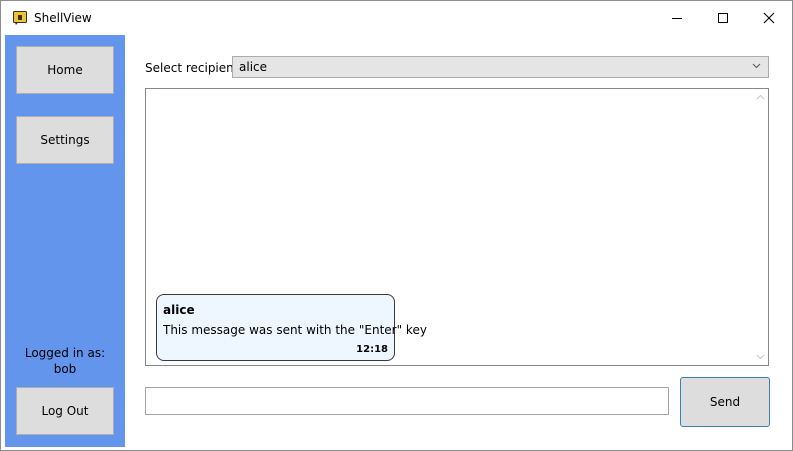  I want to click on scroll-down-icon, so click(760, 357).